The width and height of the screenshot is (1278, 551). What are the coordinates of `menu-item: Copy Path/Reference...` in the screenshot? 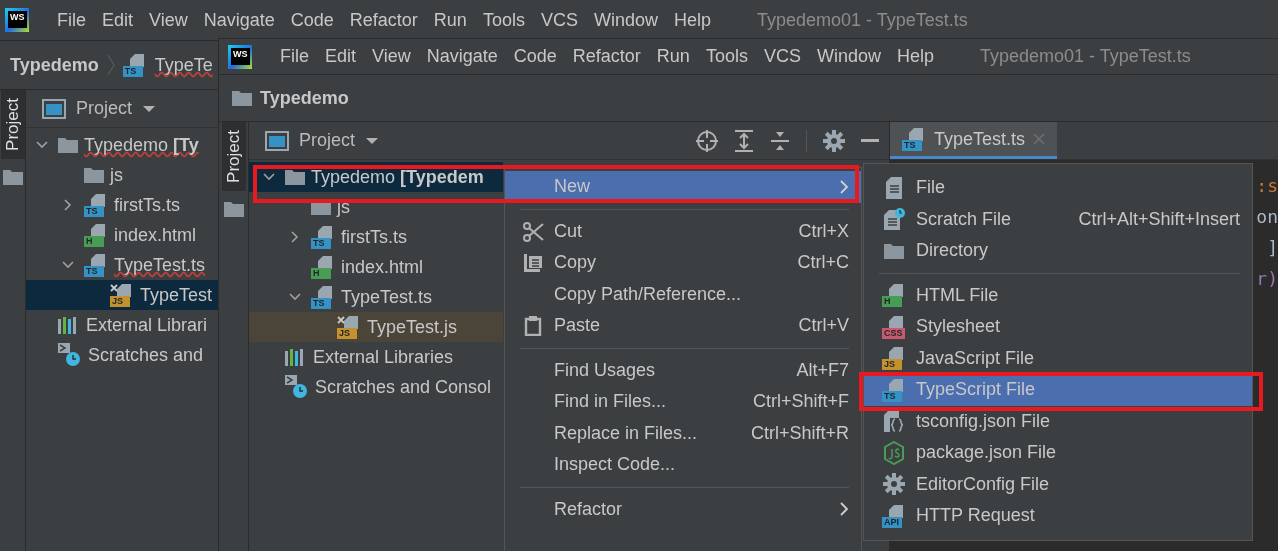 It's located at (683, 294).